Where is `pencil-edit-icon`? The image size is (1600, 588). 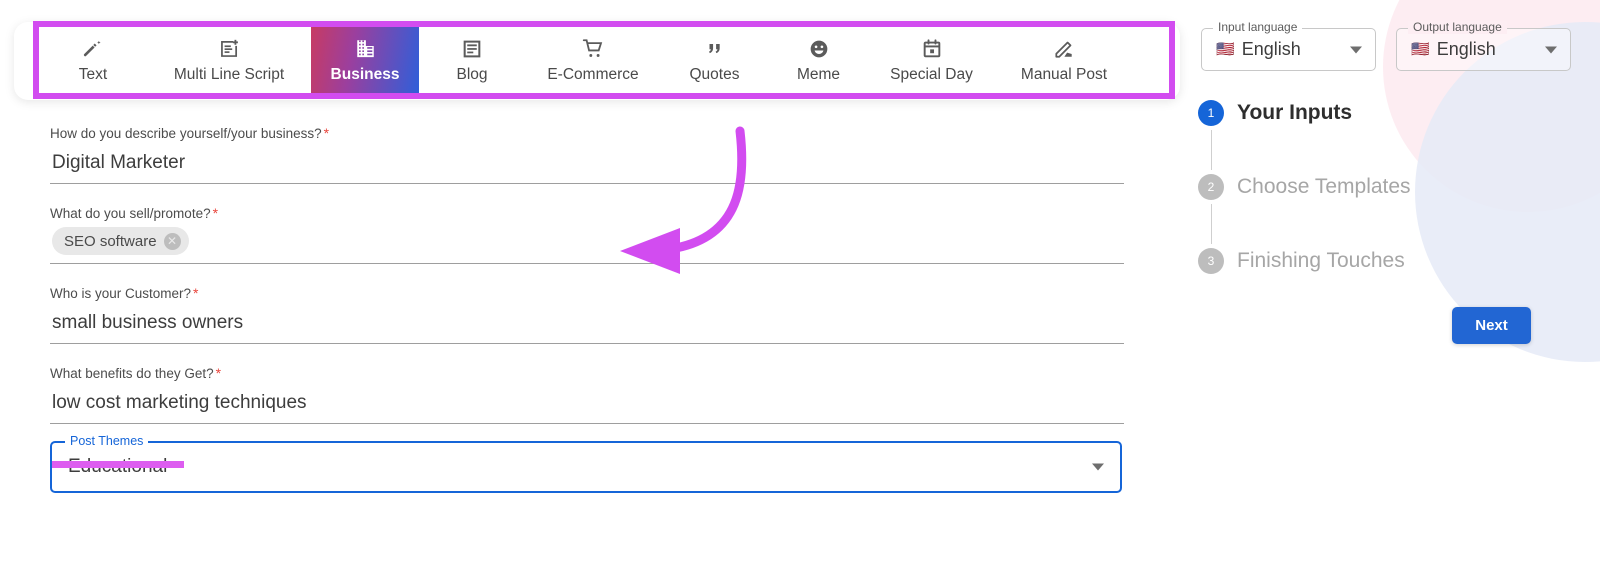 pencil-edit-icon is located at coordinates (1064, 49).